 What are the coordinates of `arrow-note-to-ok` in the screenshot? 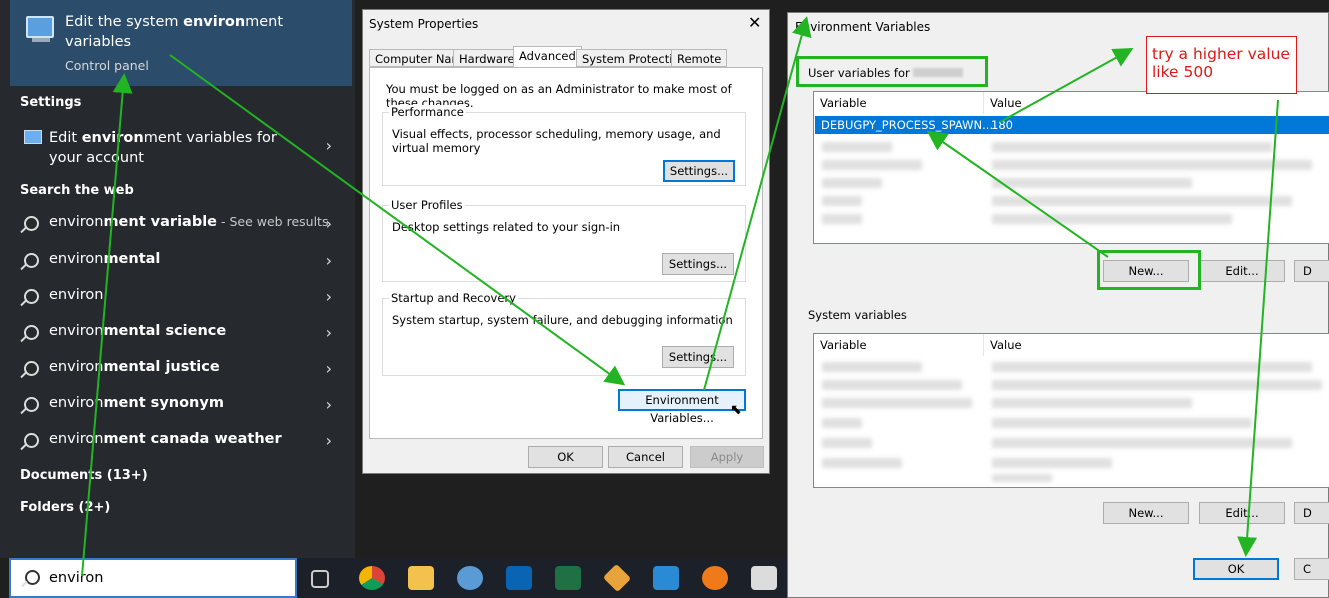 It's located at (1258, 328).